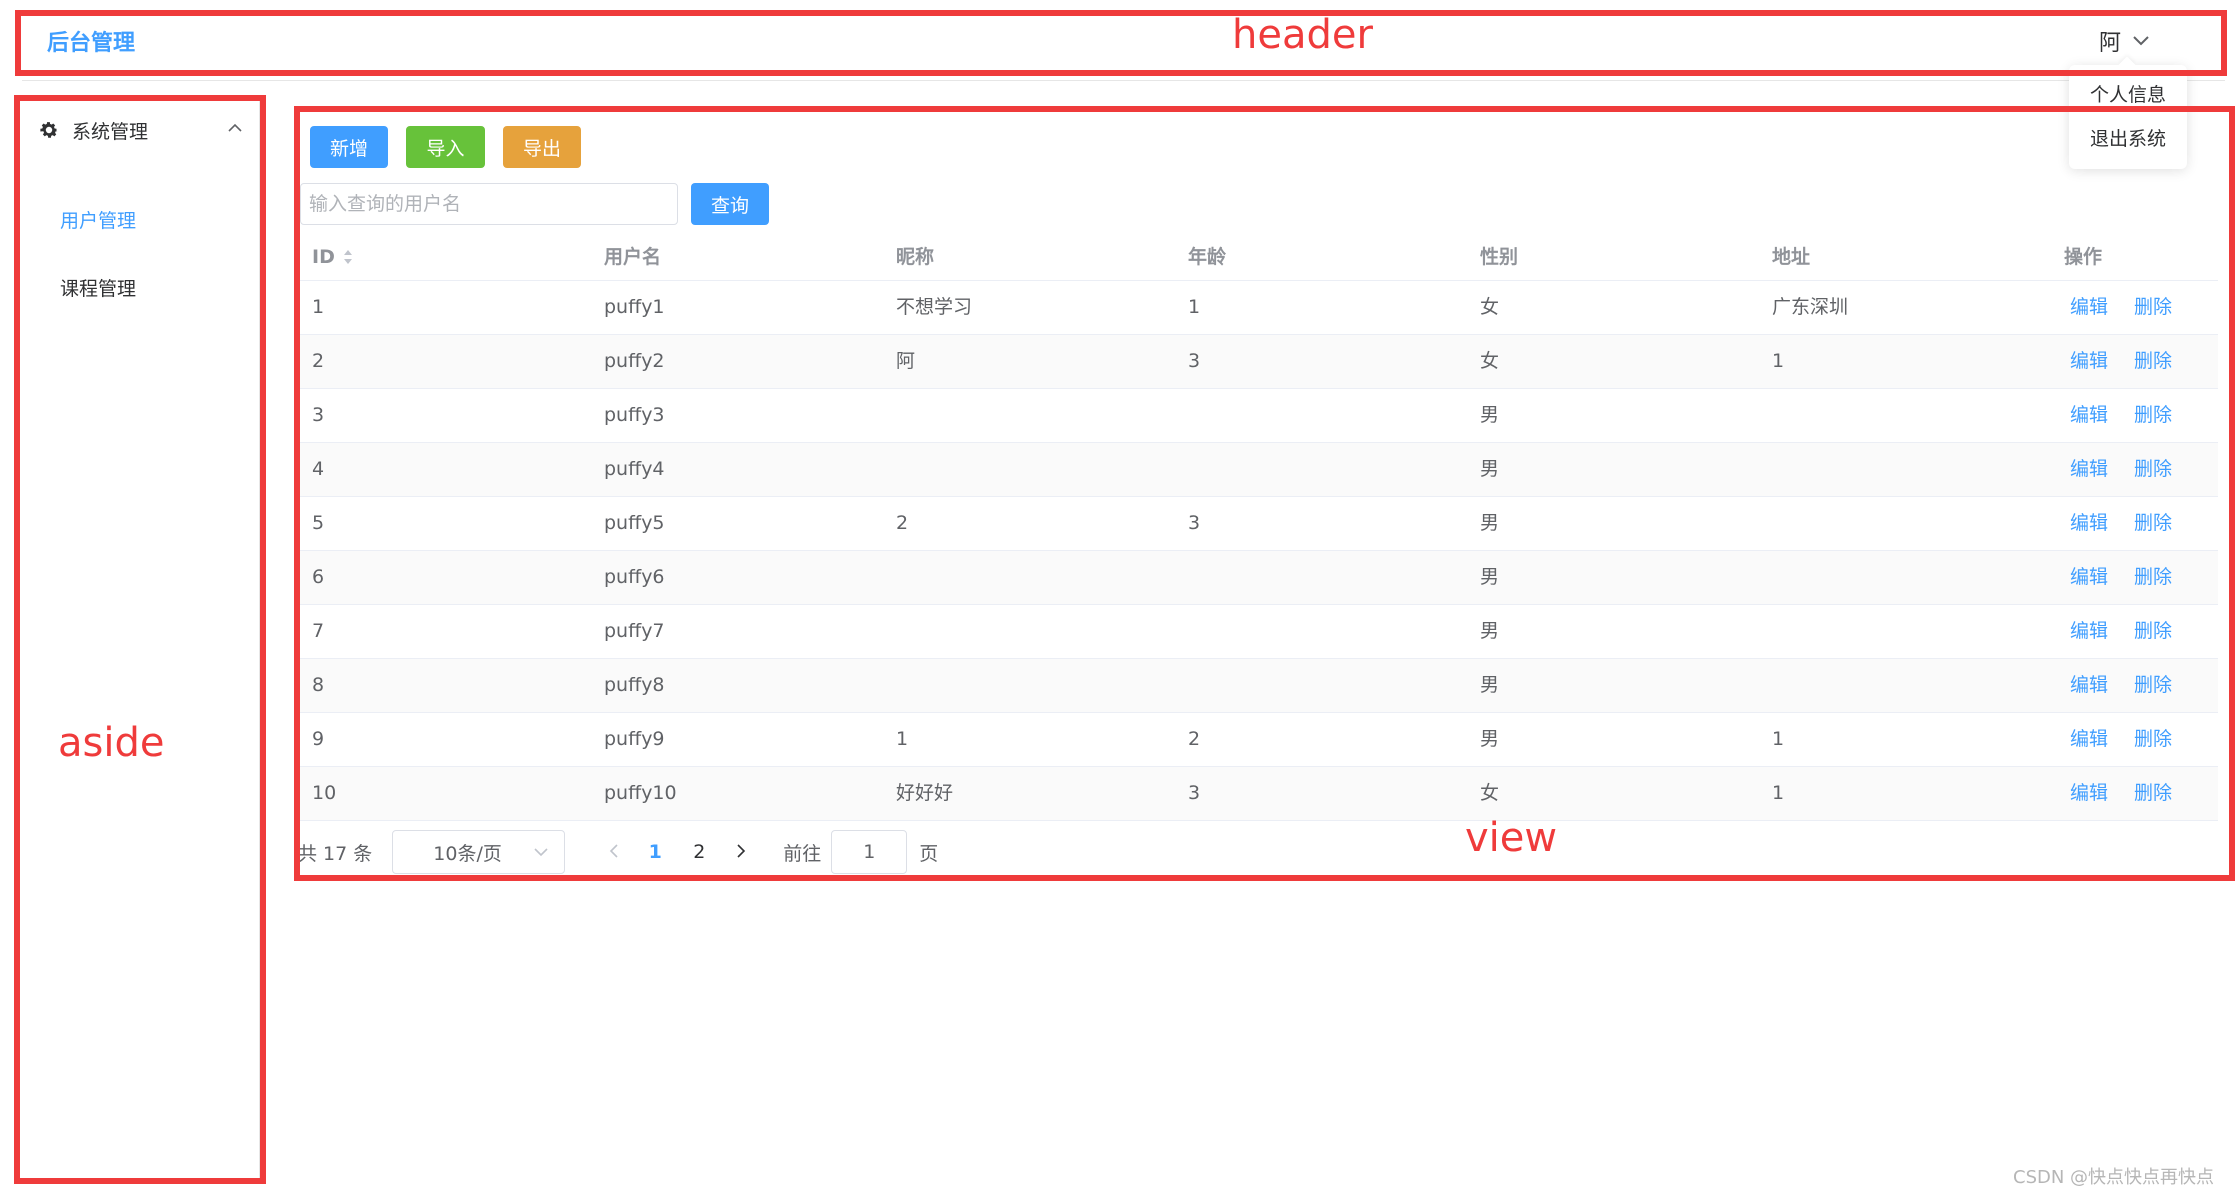 The image size is (2240, 1195). Describe the element at coordinates (915, 256) in the screenshot. I see `column-header-nickname: 昵称` at that location.